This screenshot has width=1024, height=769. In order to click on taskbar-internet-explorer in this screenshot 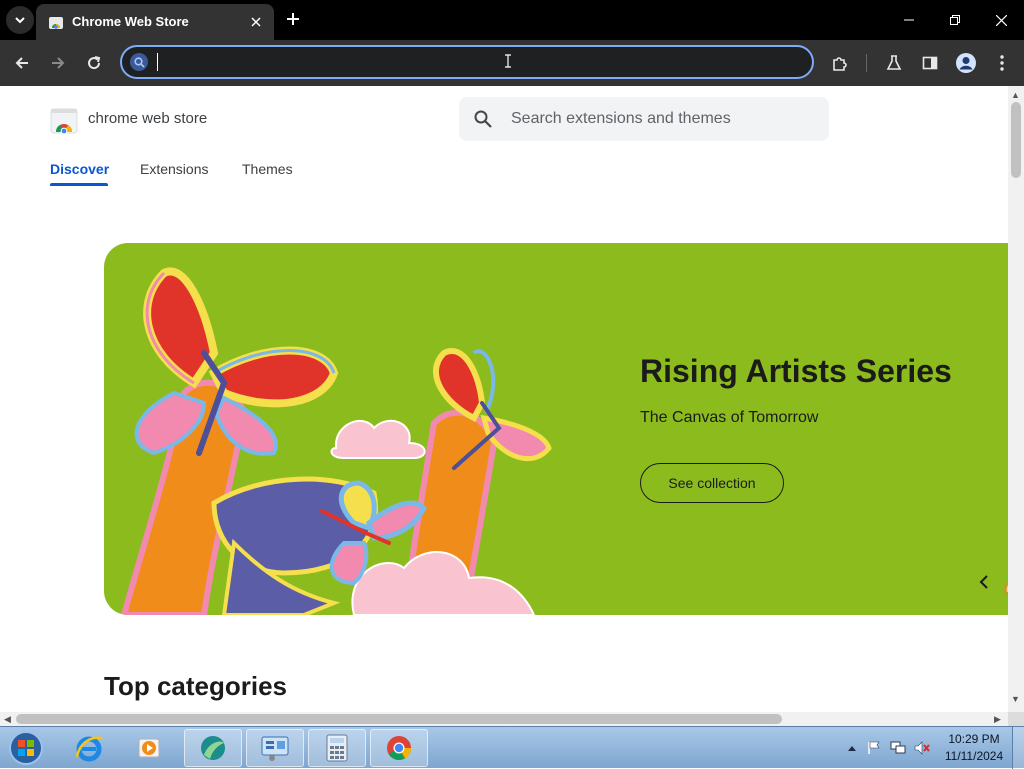, I will do `click(89, 748)`.